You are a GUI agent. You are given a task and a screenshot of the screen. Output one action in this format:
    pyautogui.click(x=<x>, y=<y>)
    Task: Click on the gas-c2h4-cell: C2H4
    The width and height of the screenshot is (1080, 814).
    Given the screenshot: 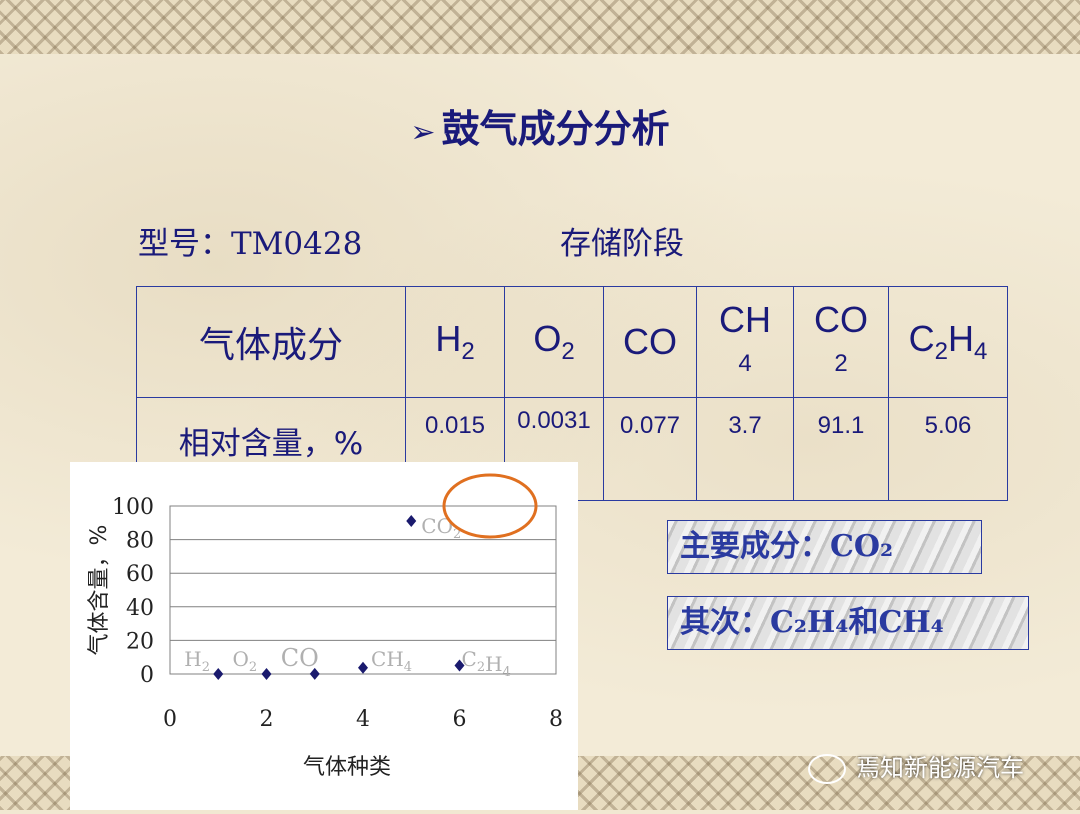 What is the action you would take?
    pyautogui.click(x=948, y=342)
    